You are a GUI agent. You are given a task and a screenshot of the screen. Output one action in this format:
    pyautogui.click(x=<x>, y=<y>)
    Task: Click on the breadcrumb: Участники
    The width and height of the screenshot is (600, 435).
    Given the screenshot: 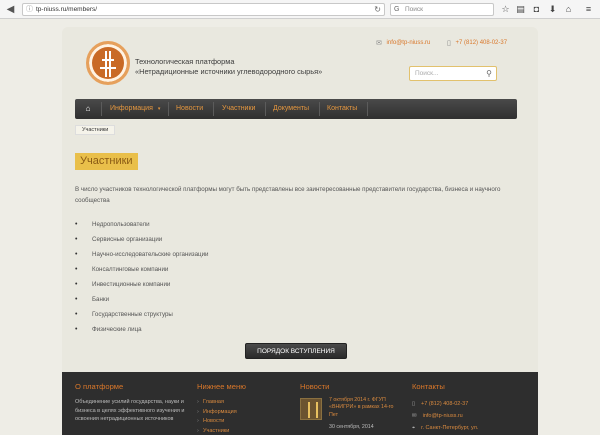 What is the action you would take?
    pyautogui.click(x=95, y=130)
    